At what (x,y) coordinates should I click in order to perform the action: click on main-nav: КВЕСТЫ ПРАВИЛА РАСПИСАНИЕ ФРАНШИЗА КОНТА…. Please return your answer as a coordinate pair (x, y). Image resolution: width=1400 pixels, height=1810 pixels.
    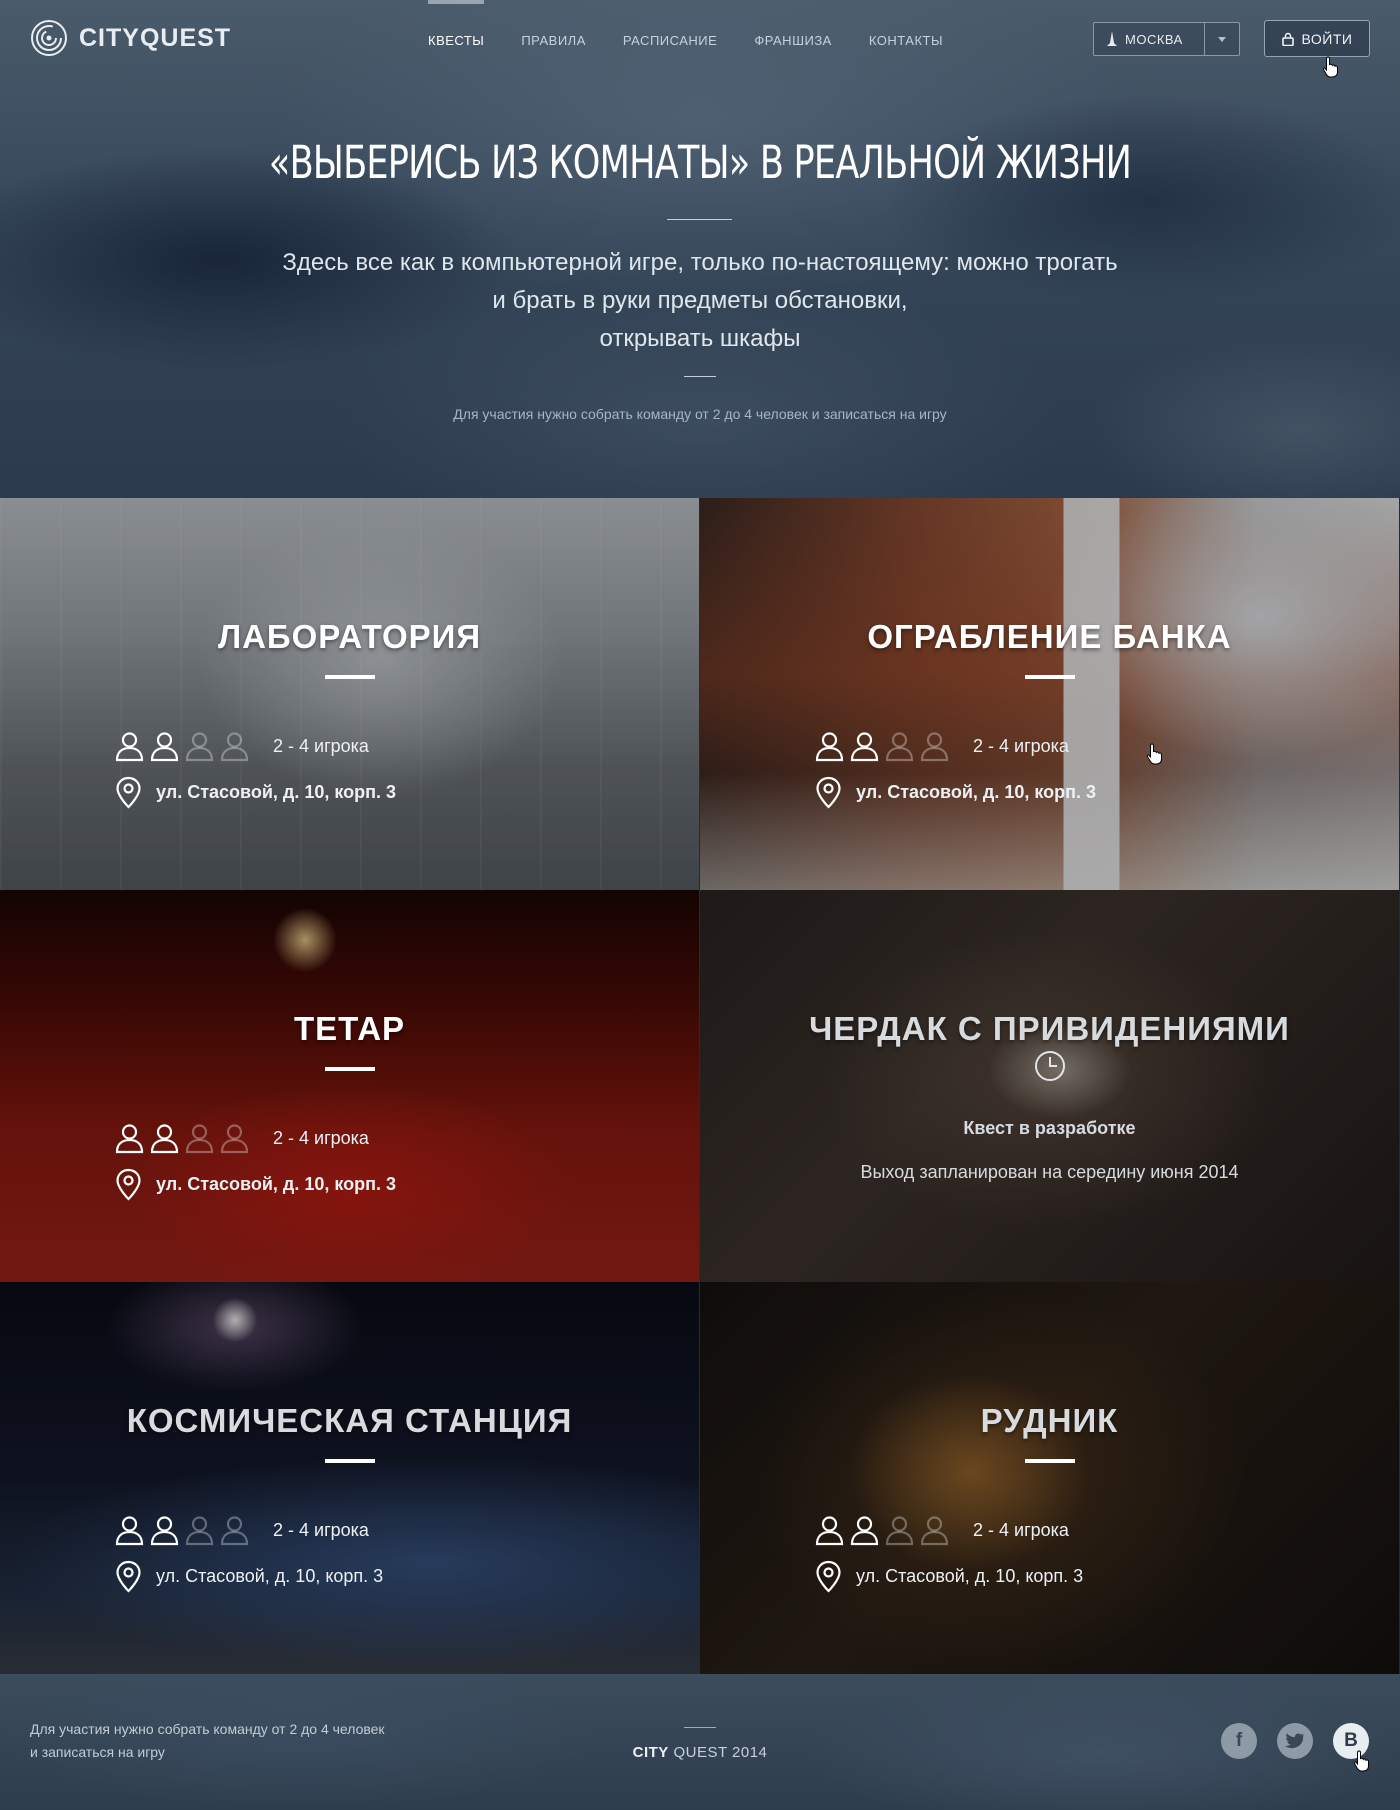
    Looking at the image, I should click on (704, 40).